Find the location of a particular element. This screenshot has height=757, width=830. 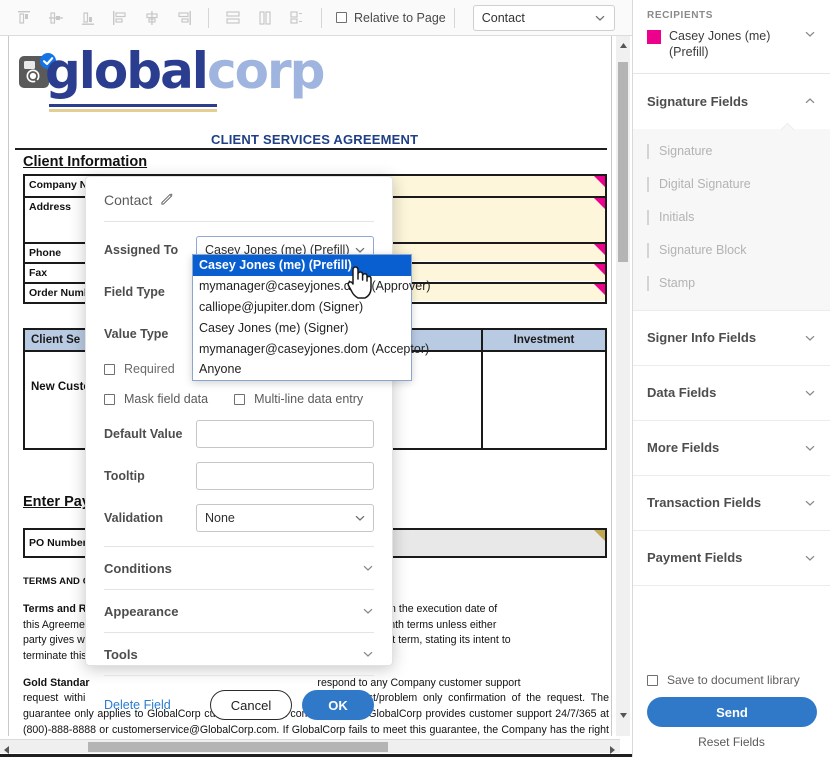

logo-text-secondary: corp is located at coordinates (265, 71).